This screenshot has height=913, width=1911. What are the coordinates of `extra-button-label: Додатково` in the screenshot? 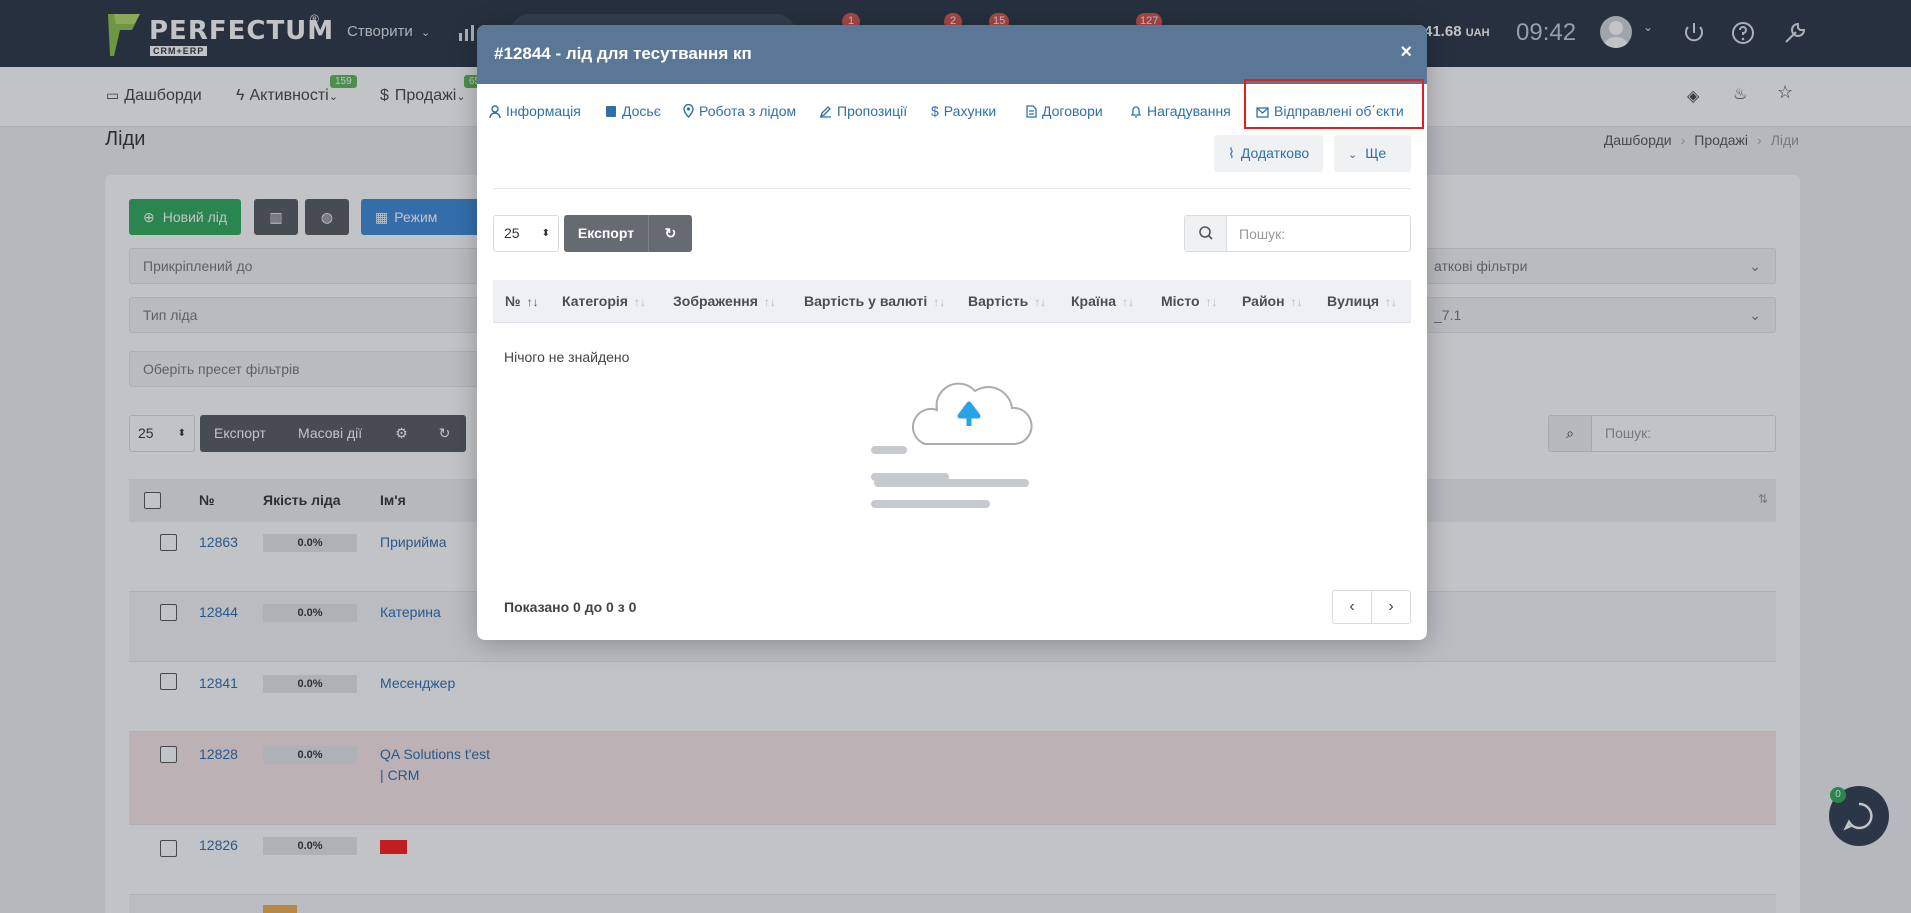 It's located at (1275, 153).